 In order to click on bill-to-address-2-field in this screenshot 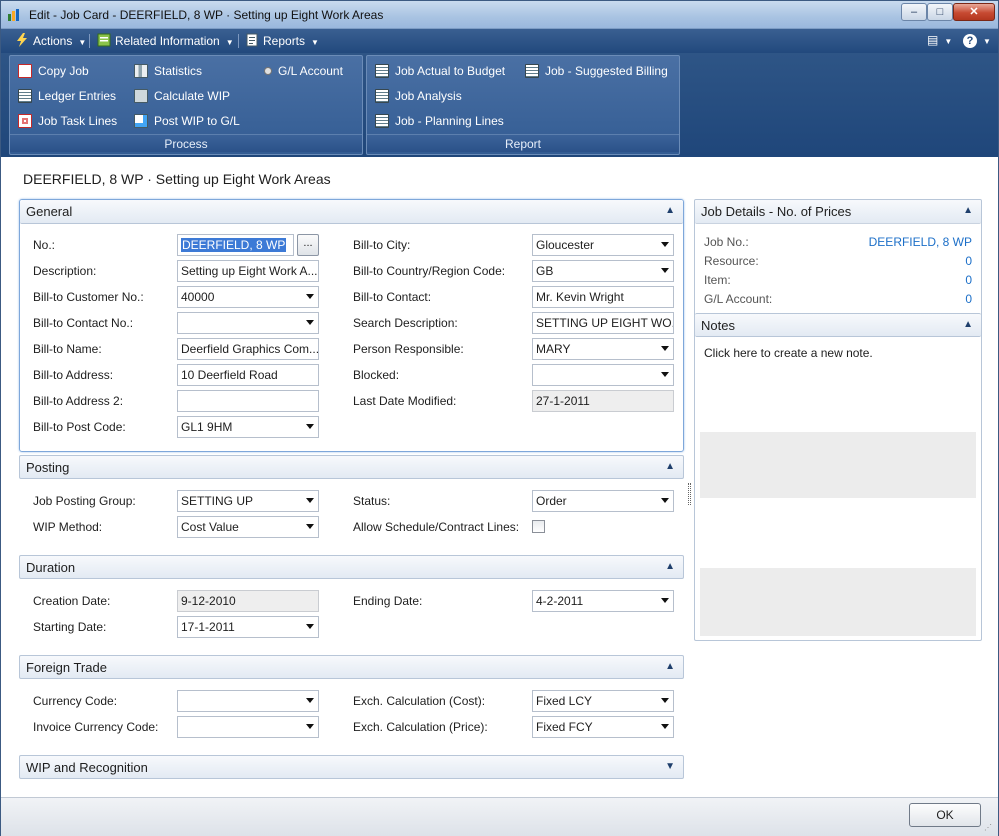, I will do `click(248, 401)`.